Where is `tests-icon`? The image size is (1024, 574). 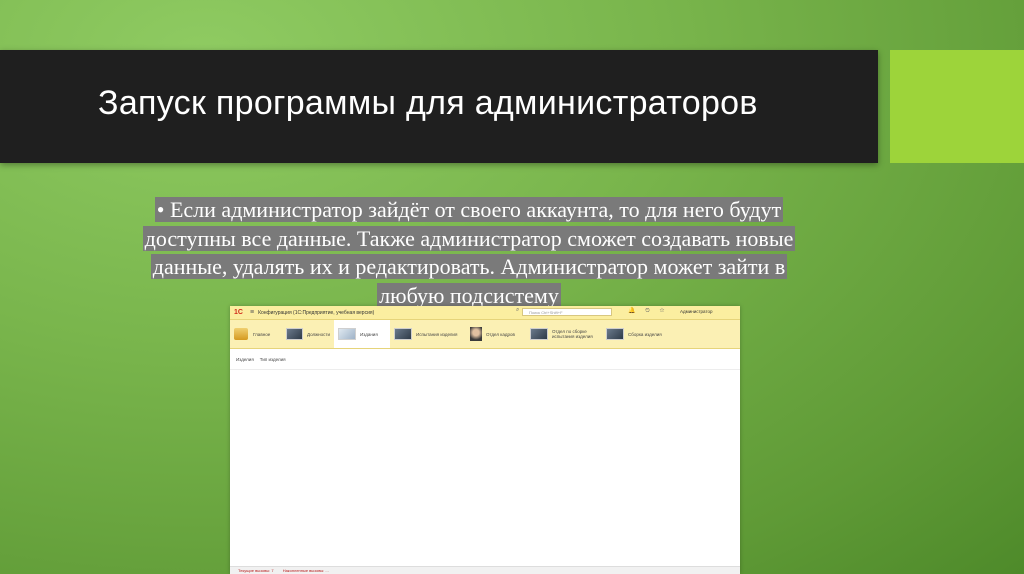 tests-icon is located at coordinates (403, 334).